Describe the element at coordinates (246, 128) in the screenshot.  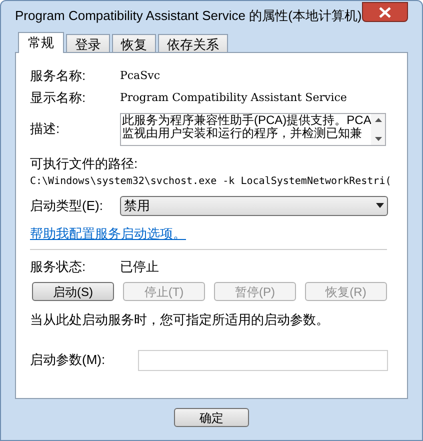
I see `description-text: 此服务为程序兼容性助手(PCA)提供支持。PCA 监视由用户安装和运行的程序，并检测已知兼` at that location.